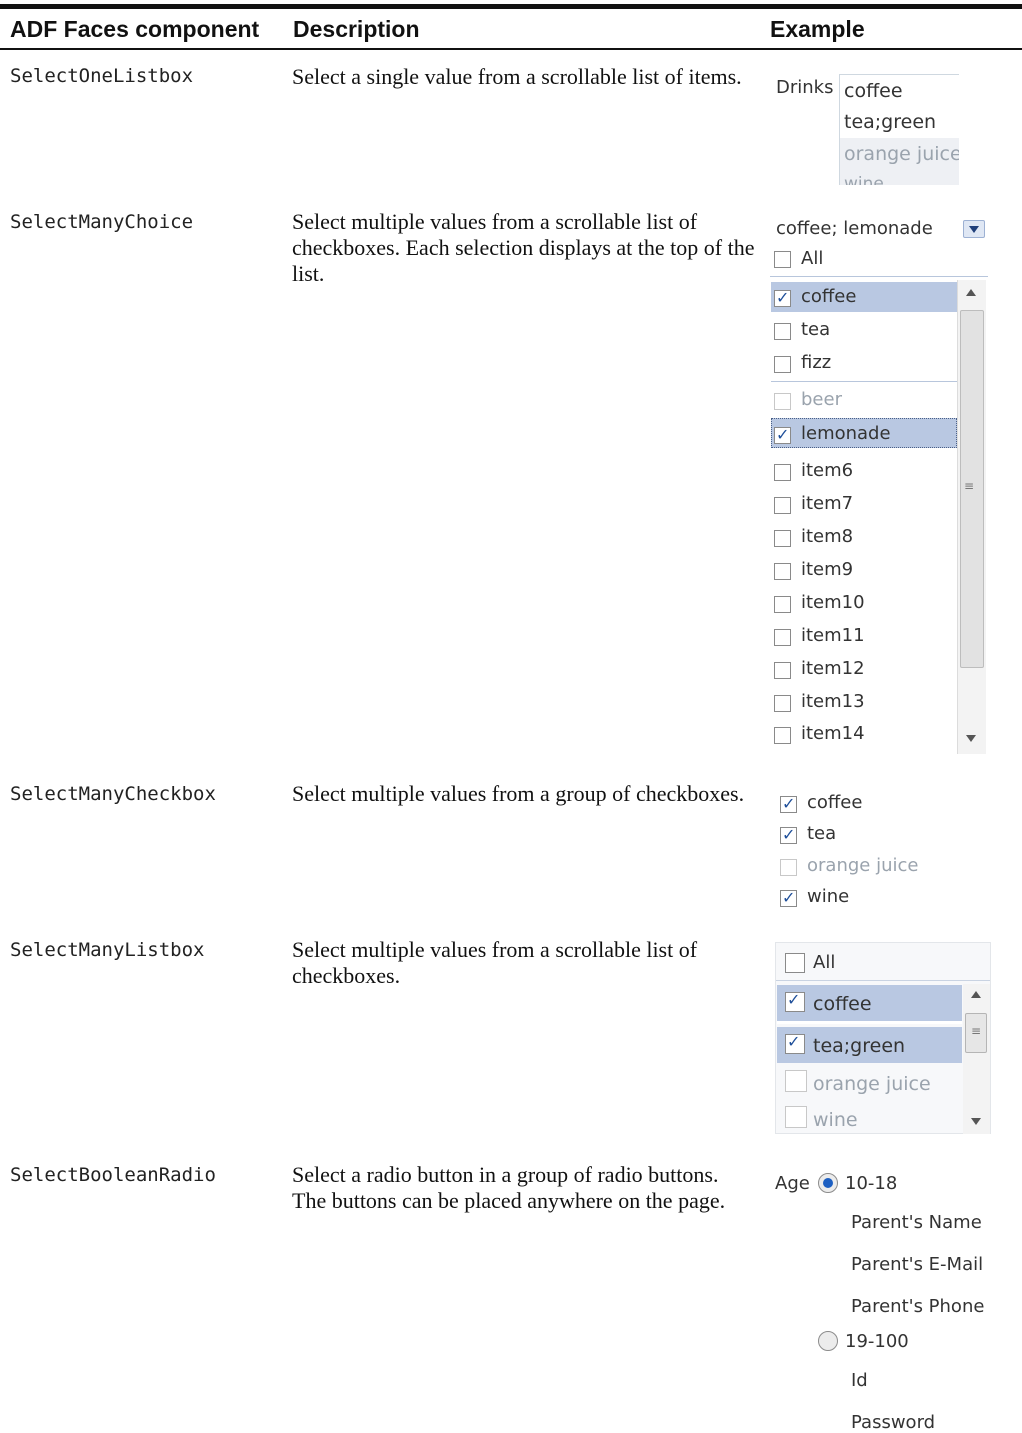 Image resolution: width=1022 pixels, height=1433 pixels. What do you see at coordinates (827, 470) in the screenshot?
I see `list-item: item6` at bounding box center [827, 470].